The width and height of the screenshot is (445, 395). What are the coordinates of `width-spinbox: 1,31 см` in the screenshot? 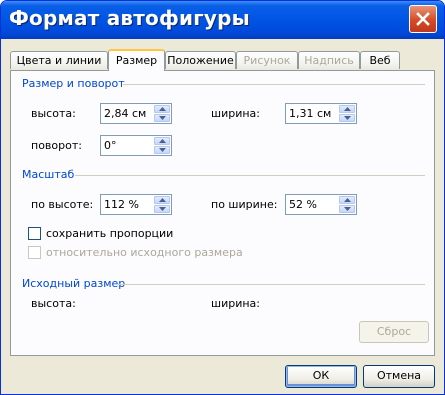 It's located at (321, 113).